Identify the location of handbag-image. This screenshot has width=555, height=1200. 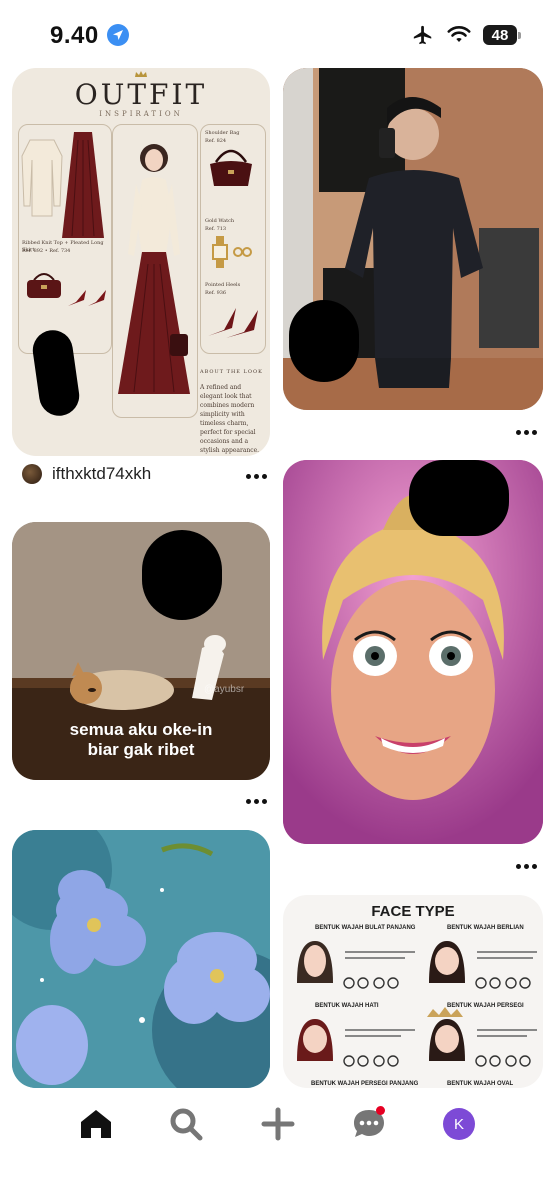
(44, 285).